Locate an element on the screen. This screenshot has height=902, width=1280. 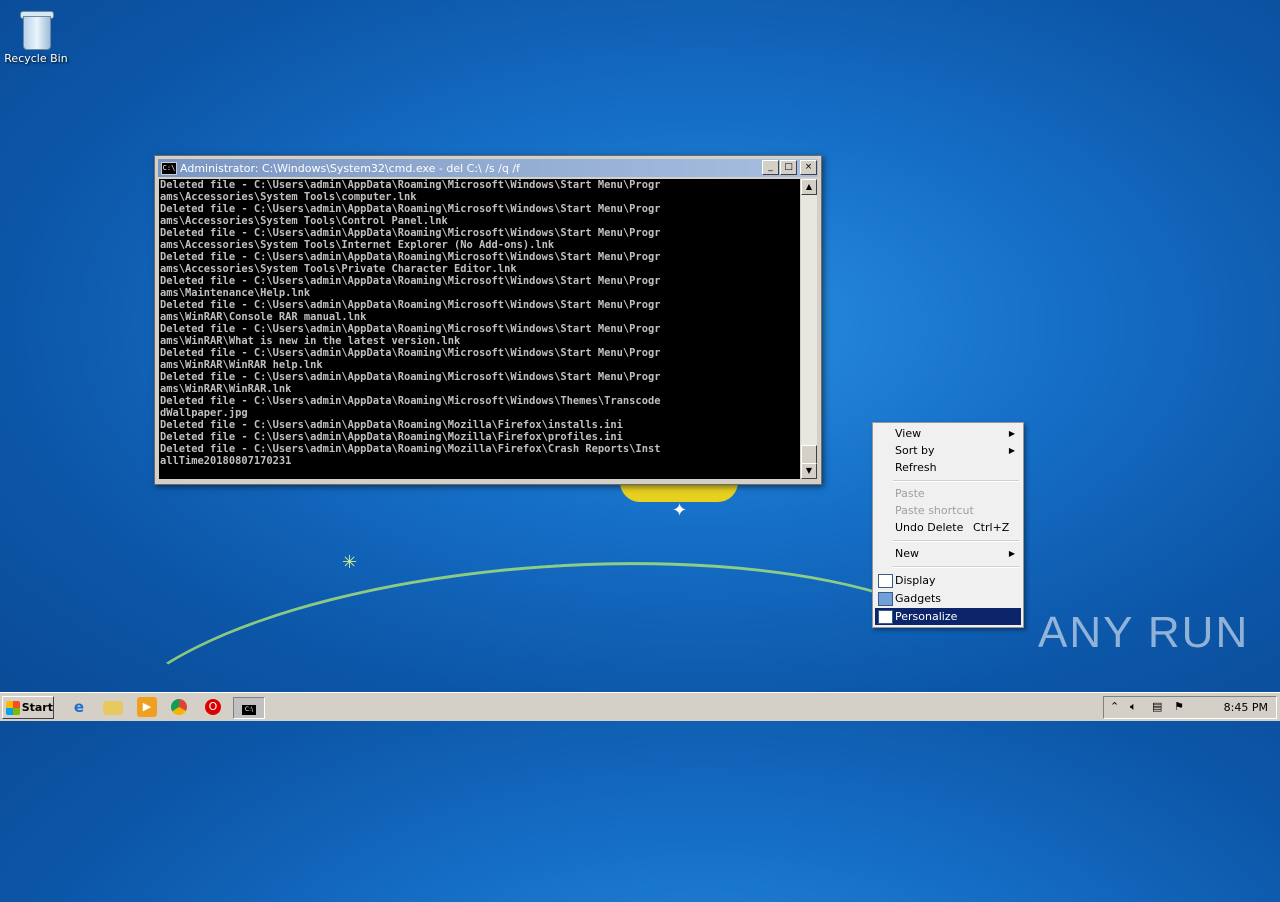
system-tray: ⌃ 🔈︎ ▤ ⚑ 8:45 PM is located at coordinates (1190, 707).